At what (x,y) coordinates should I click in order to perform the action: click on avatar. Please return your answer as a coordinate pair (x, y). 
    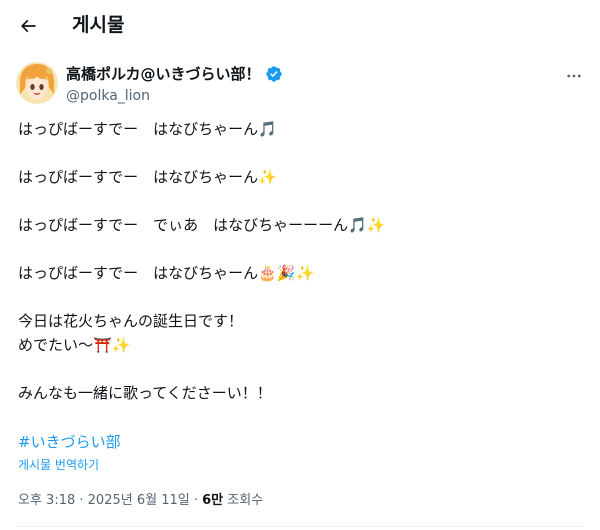
    Looking at the image, I should click on (37, 83).